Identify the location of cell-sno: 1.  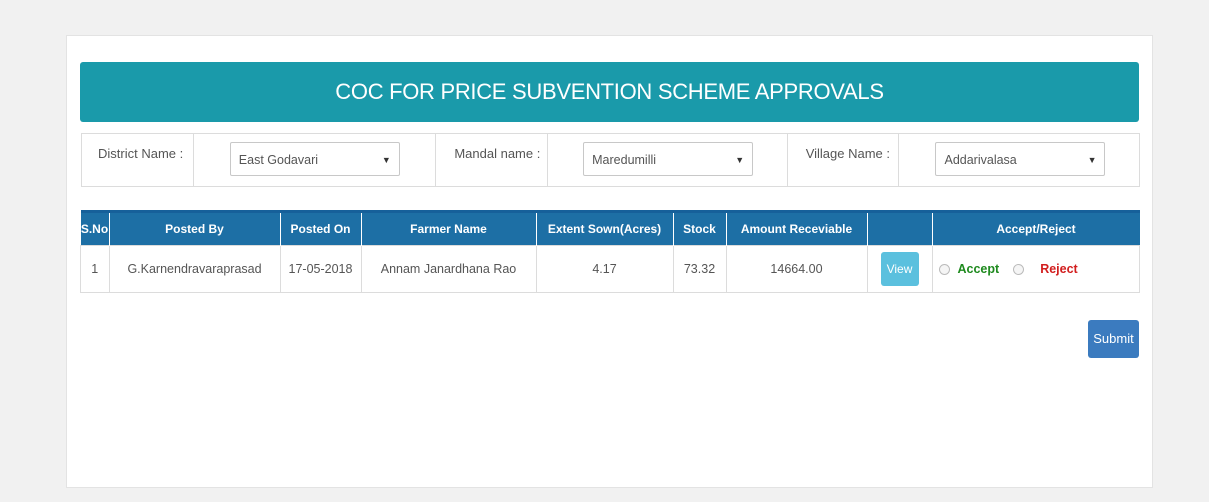
(95, 269).